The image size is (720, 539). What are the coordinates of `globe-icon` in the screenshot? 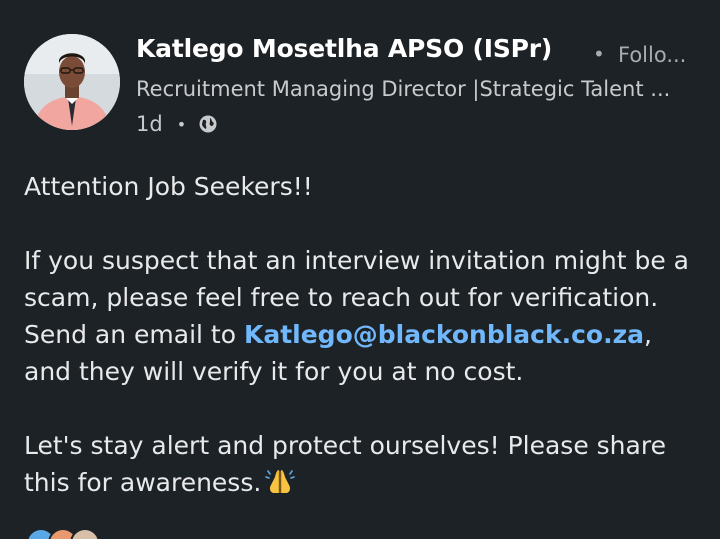 It's located at (208, 124).